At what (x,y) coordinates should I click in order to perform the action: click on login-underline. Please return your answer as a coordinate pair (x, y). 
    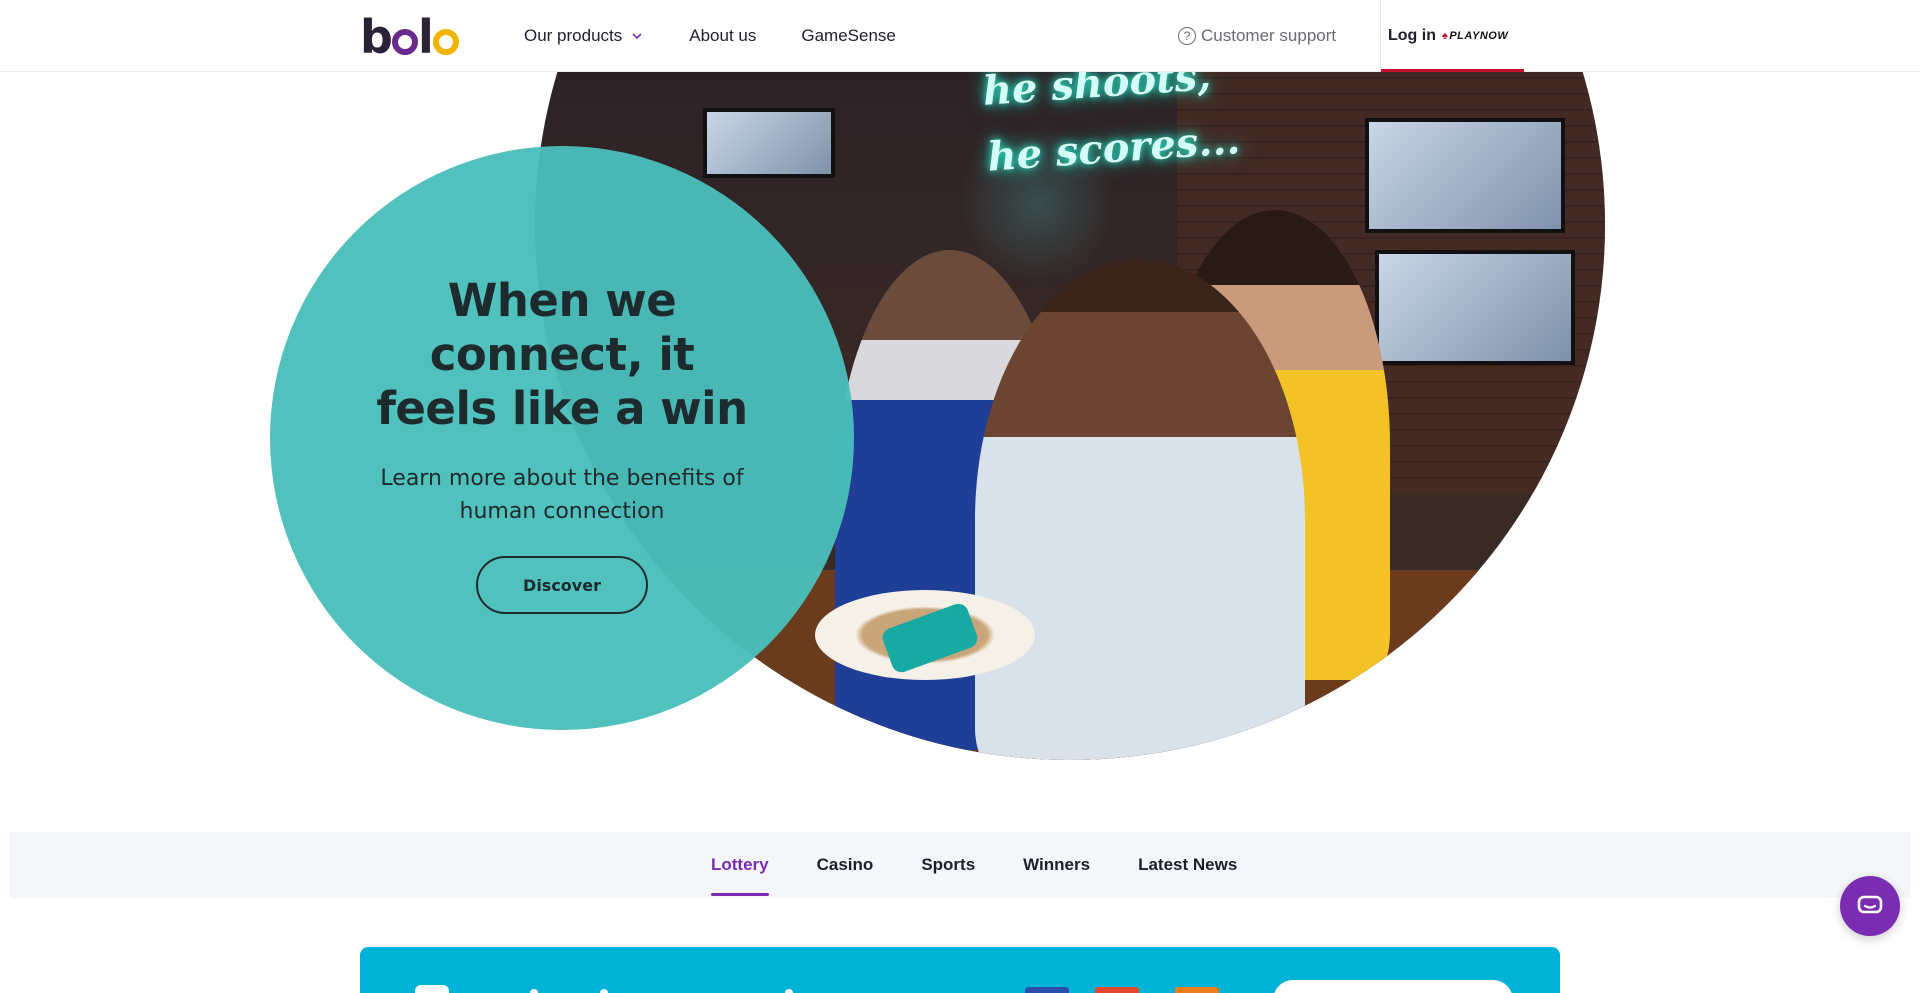
    Looking at the image, I should click on (1452, 70).